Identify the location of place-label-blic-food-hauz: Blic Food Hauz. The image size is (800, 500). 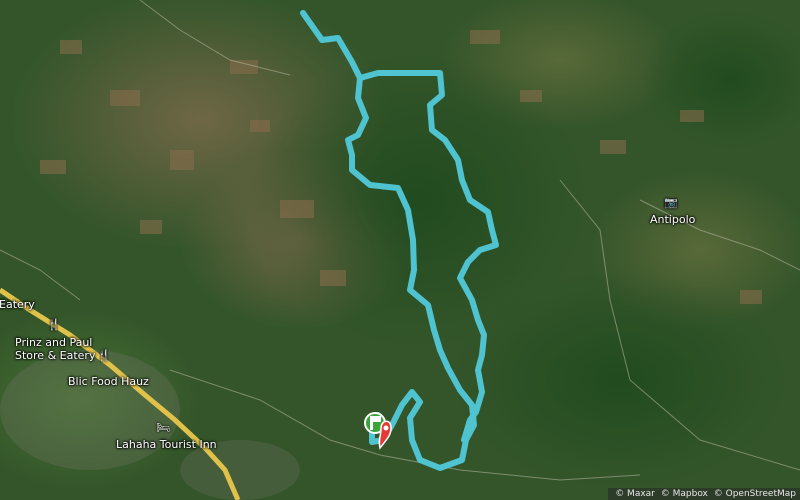
(108, 381).